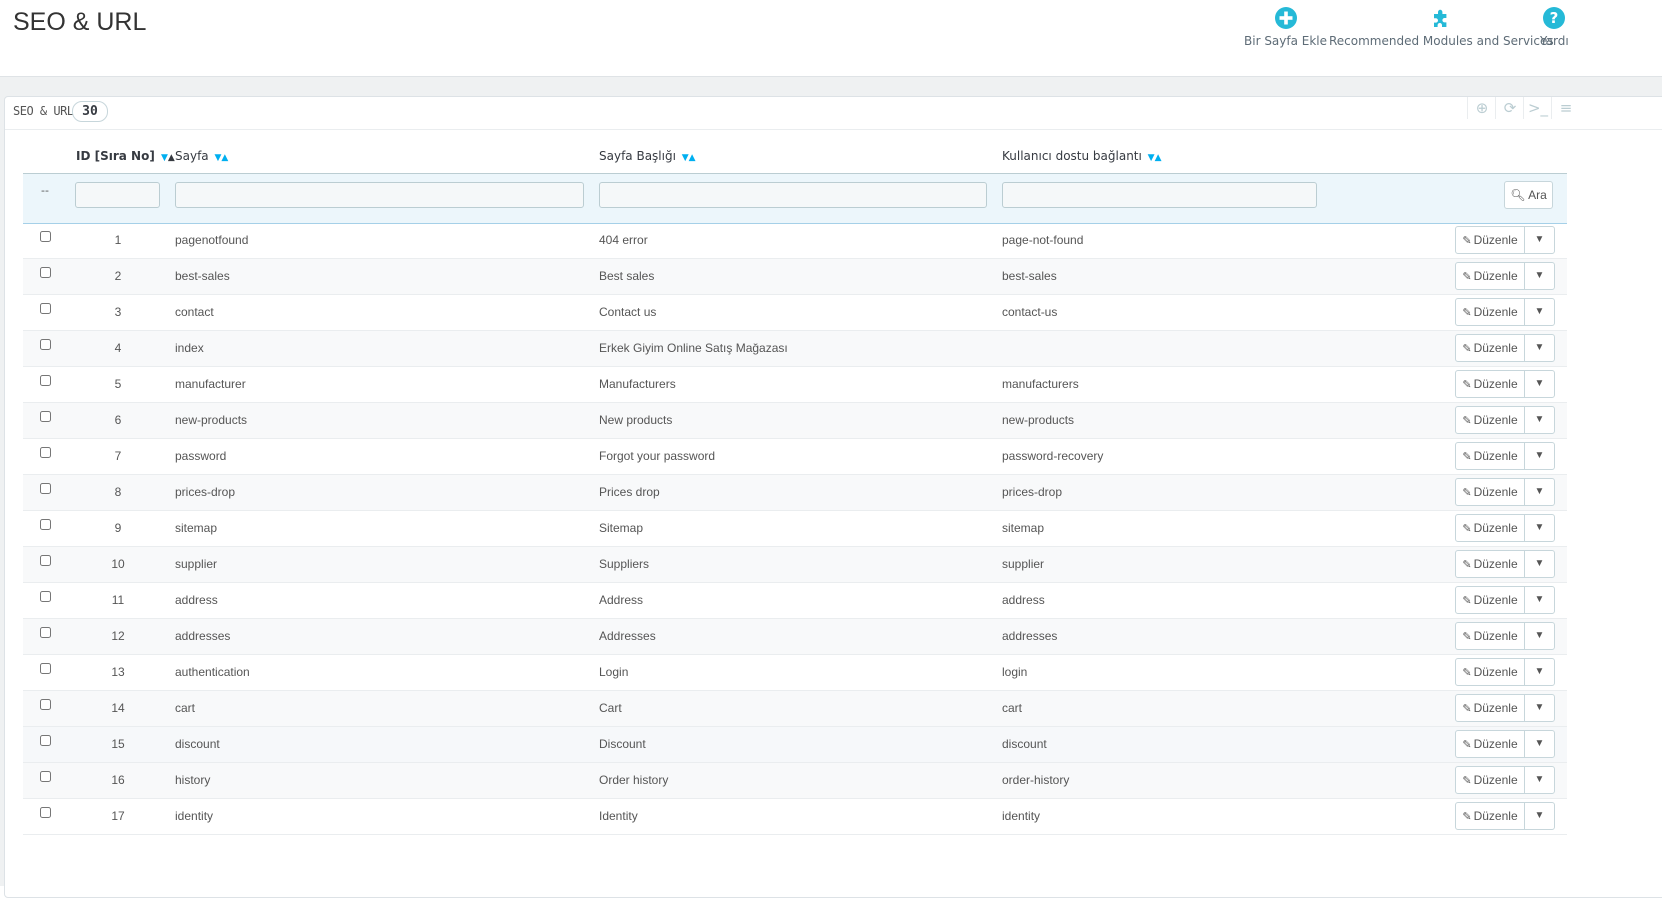 The height and width of the screenshot is (898, 1662). What do you see at coordinates (118, 564) in the screenshot?
I see `row-id: 10` at bounding box center [118, 564].